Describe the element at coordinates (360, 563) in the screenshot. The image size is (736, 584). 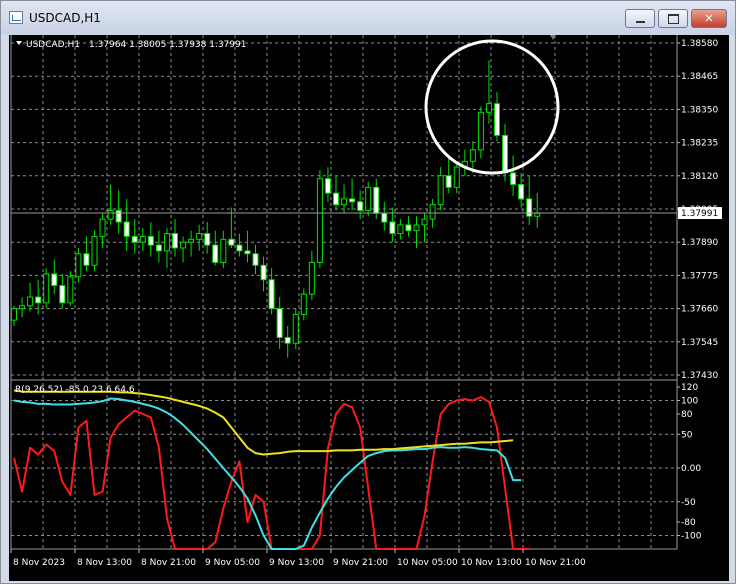
I see `time-tick-label: 9 Nov 21:00` at that location.